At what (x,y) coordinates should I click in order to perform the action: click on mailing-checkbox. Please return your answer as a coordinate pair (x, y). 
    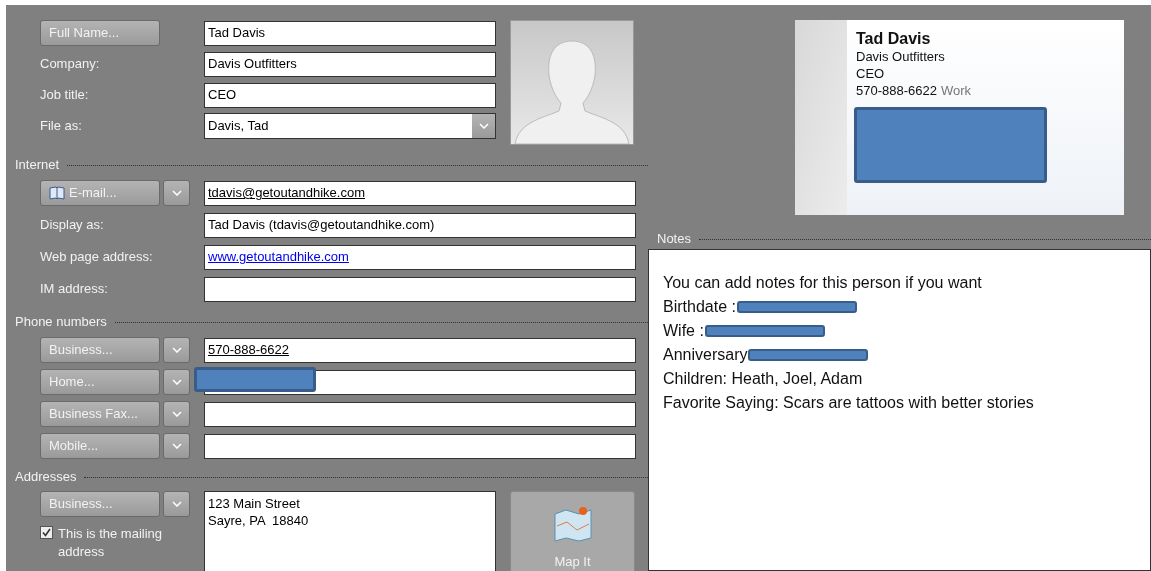
    Looking at the image, I should click on (46, 532).